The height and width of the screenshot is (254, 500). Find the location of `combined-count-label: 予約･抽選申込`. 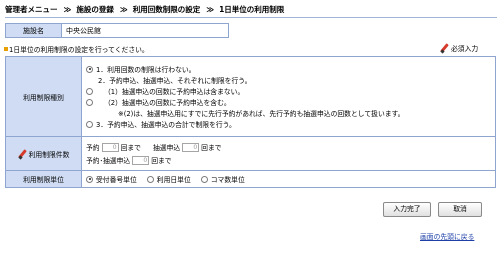

combined-count-label: 予約･抽選申込 is located at coordinates (108, 161).